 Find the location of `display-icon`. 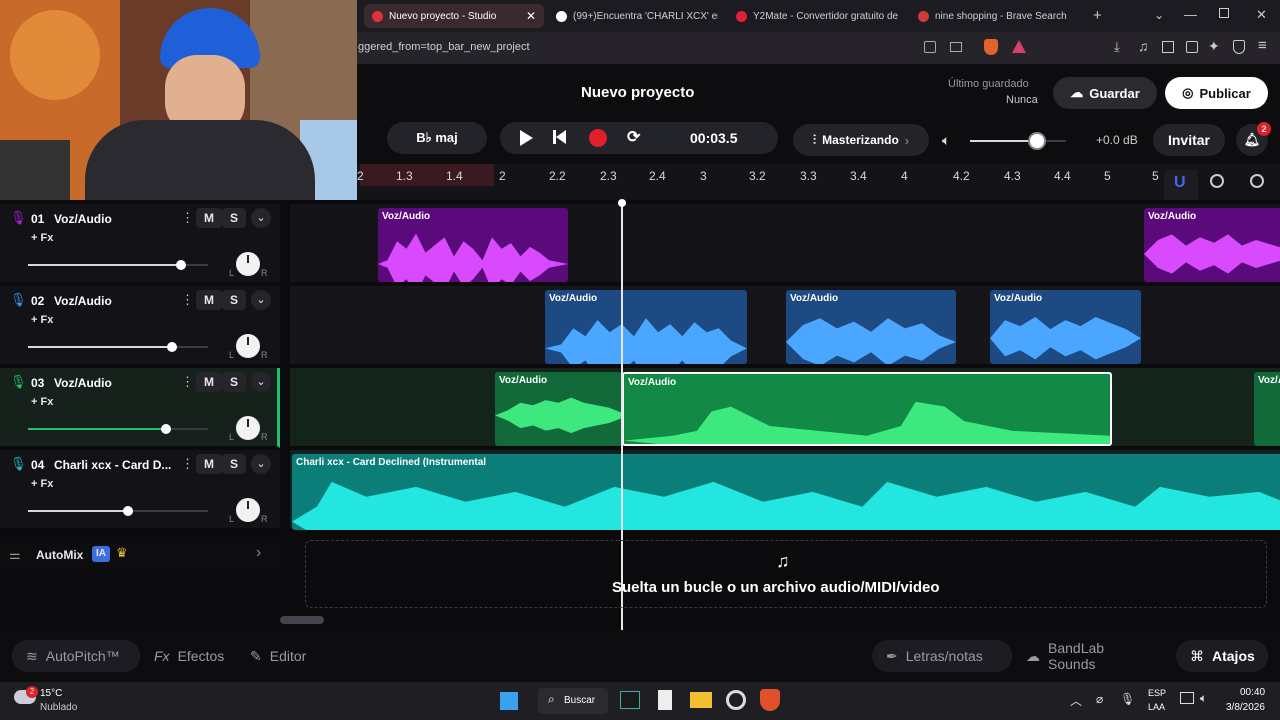

display-icon is located at coordinates (1187, 698).